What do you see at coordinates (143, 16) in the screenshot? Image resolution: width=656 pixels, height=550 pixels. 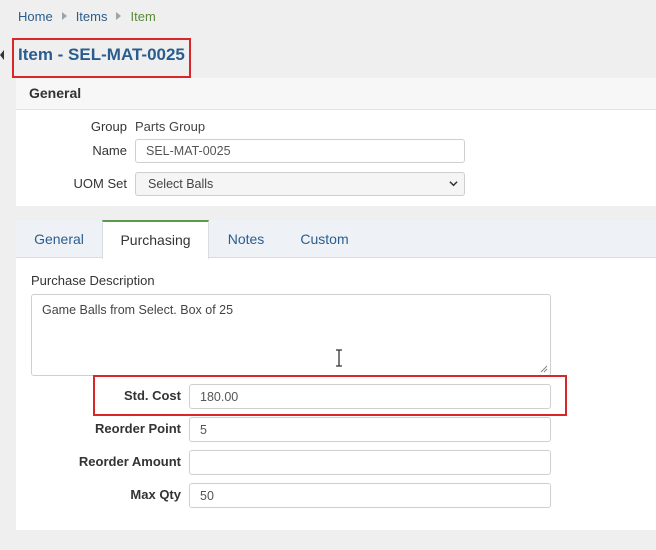 I see `breadcrumb-current: Item` at bounding box center [143, 16].